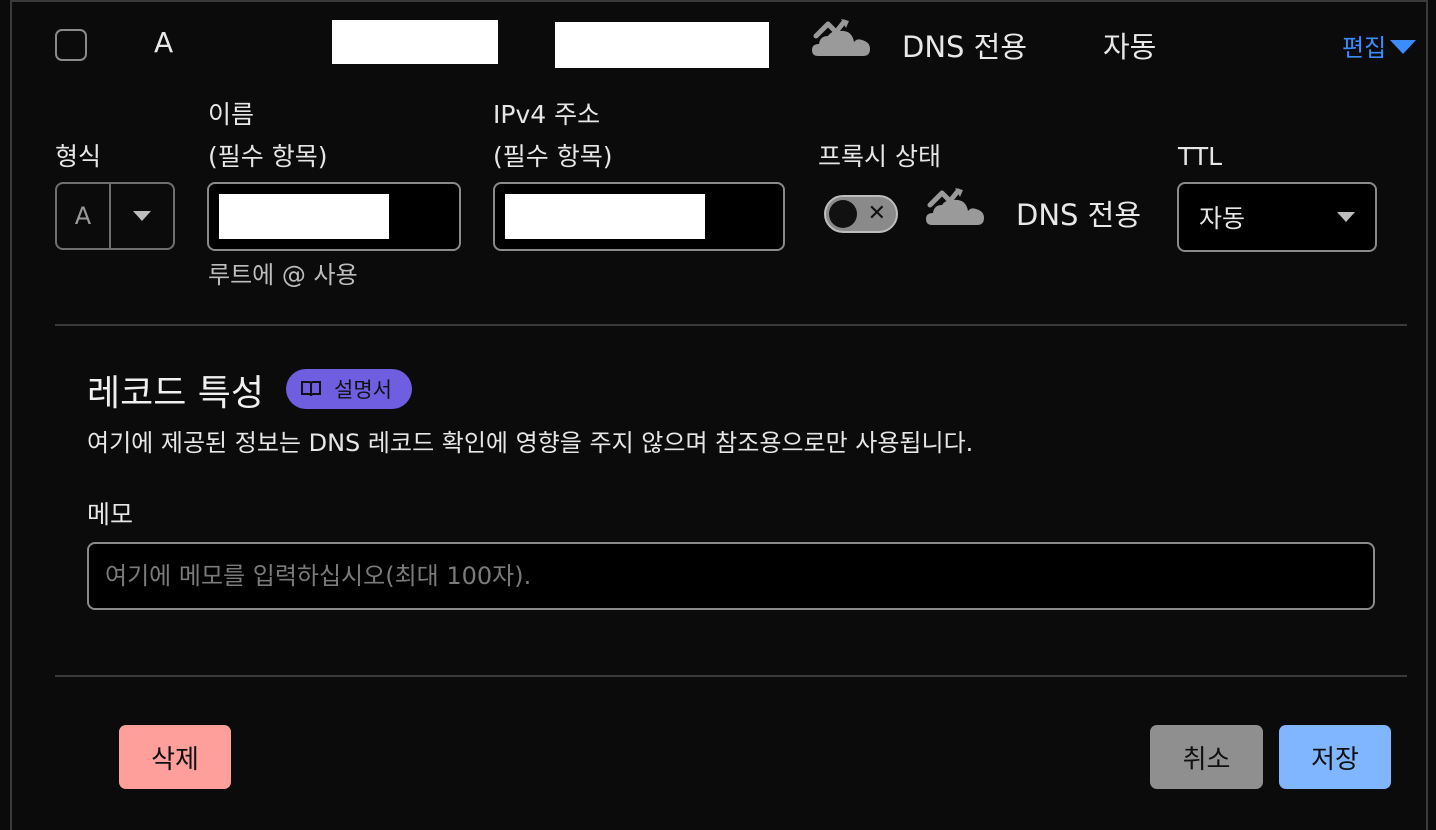  I want to click on name-label: 이름 (필수 항목), so click(267, 136).